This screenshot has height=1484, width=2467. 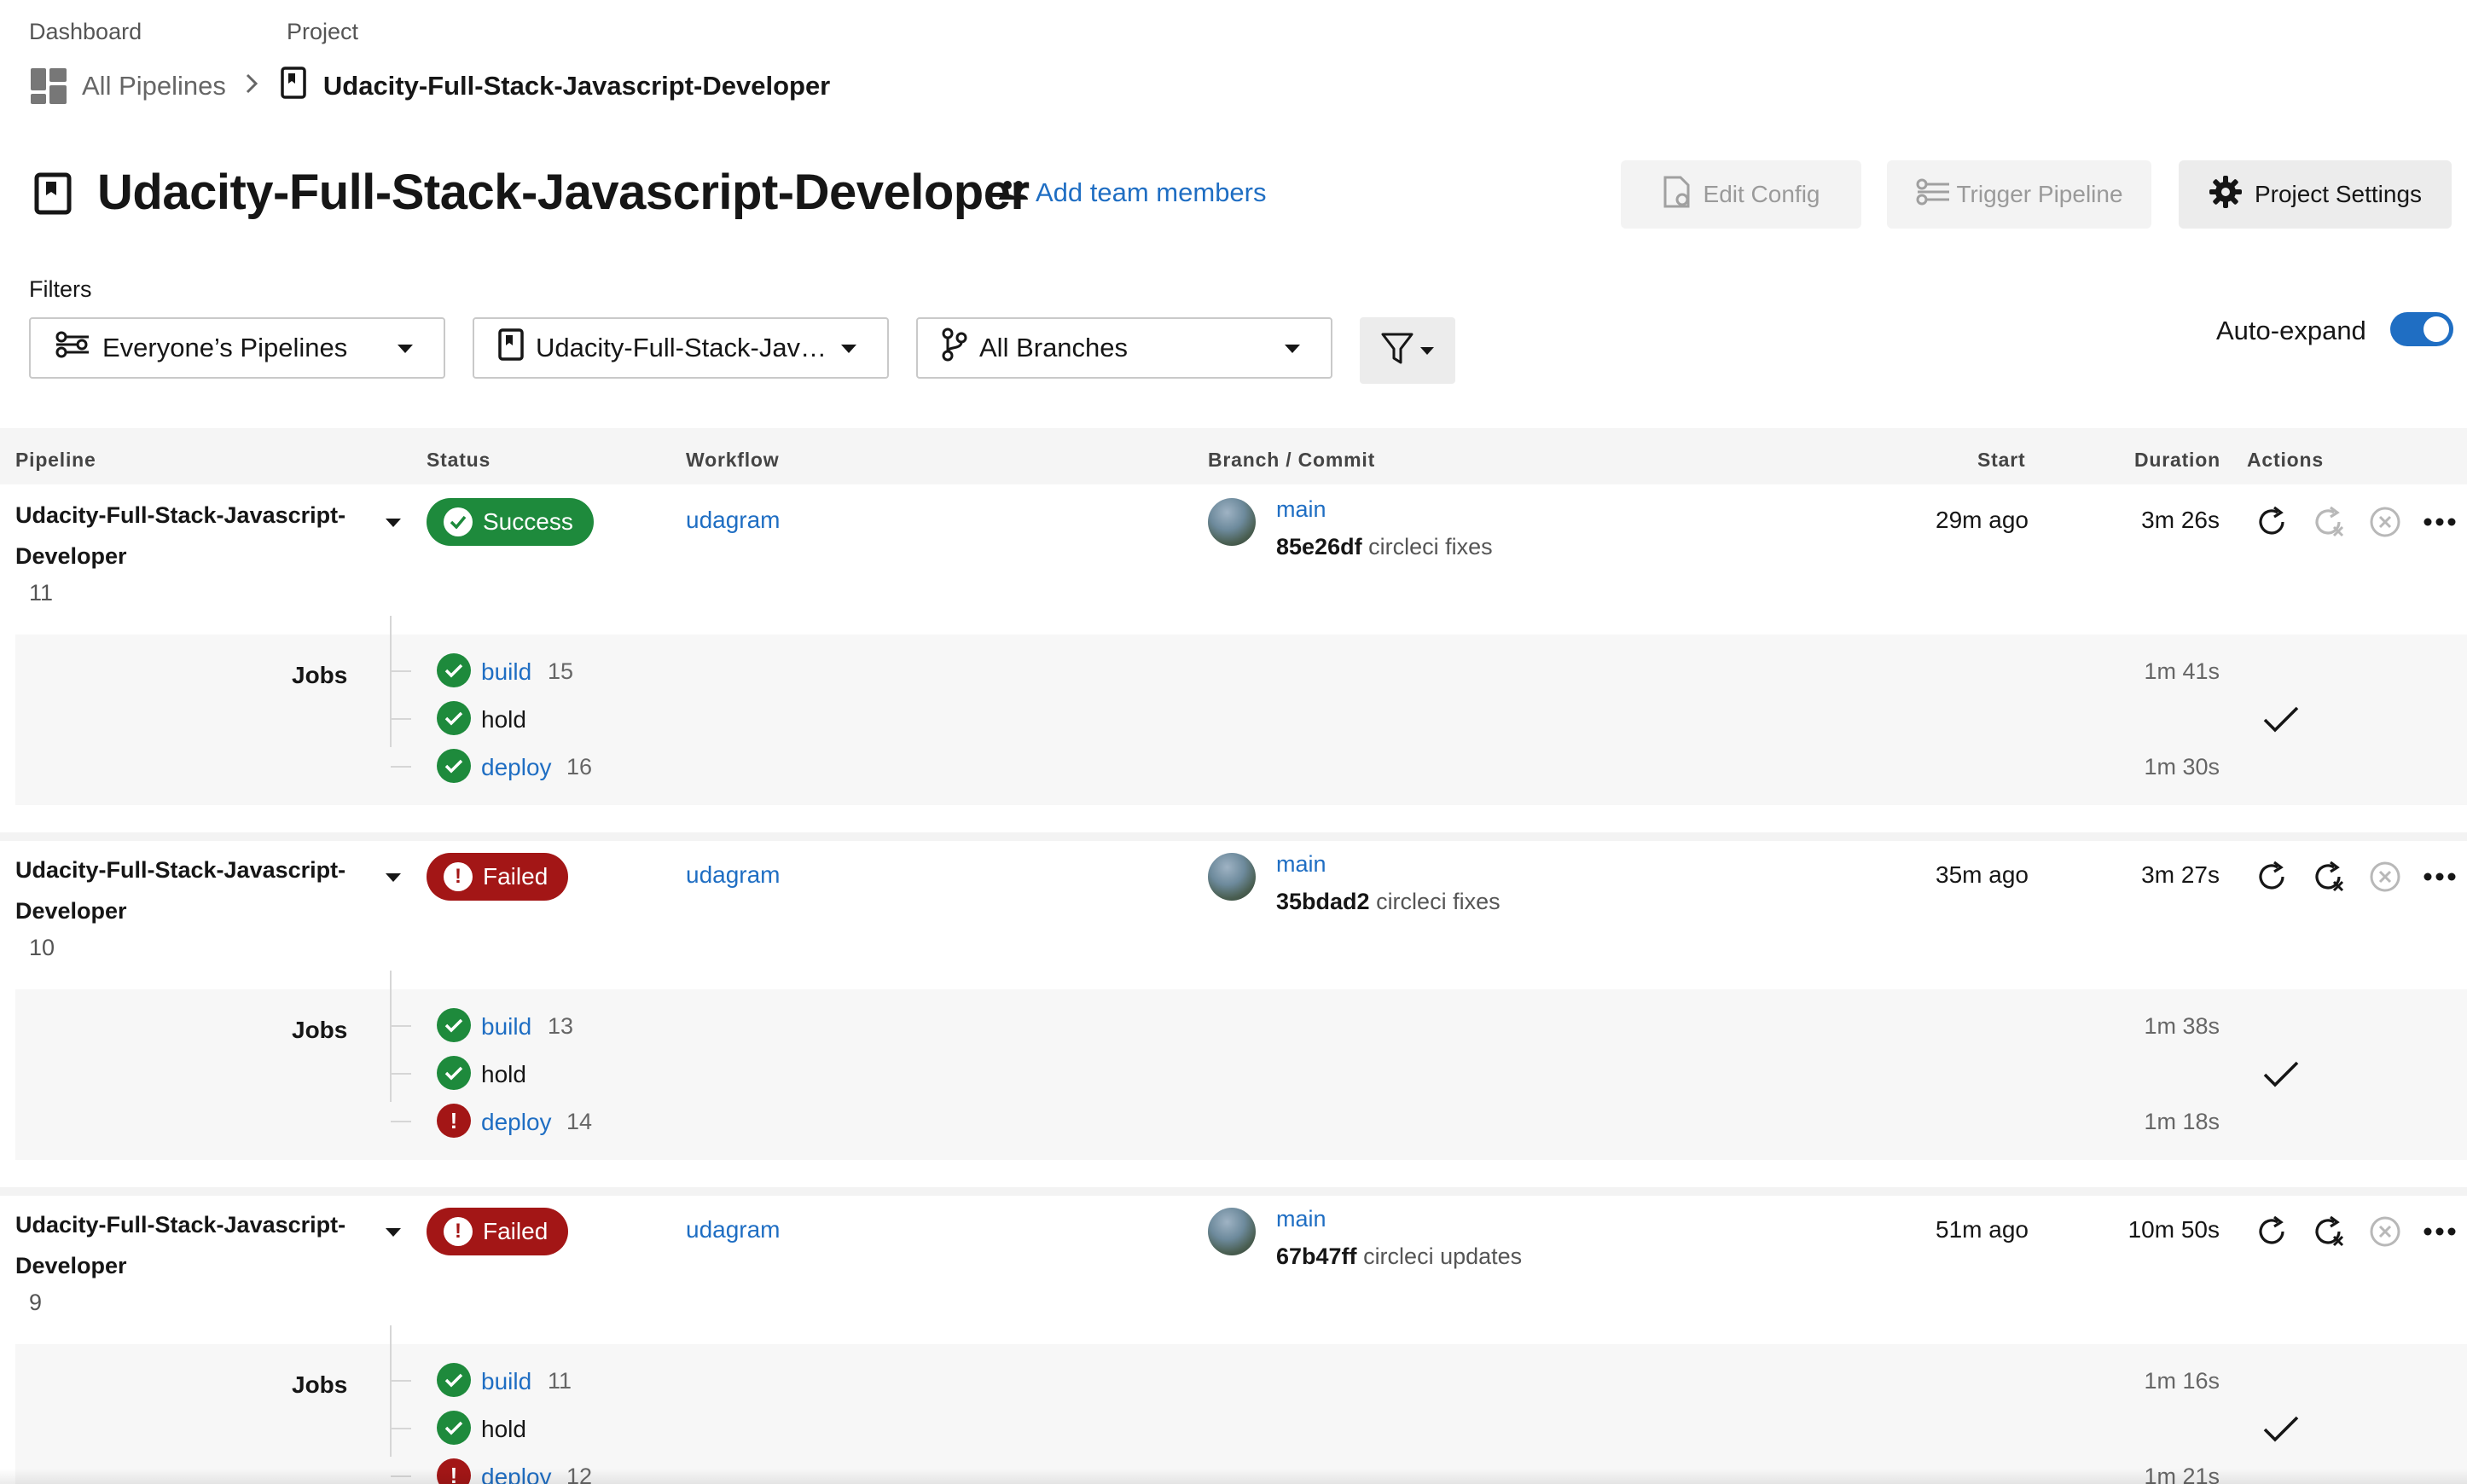 What do you see at coordinates (1399, 1256) in the screenshot?
I see `commit-info: 67b47ff circleci updates` at bounding box center [1399, 1256].